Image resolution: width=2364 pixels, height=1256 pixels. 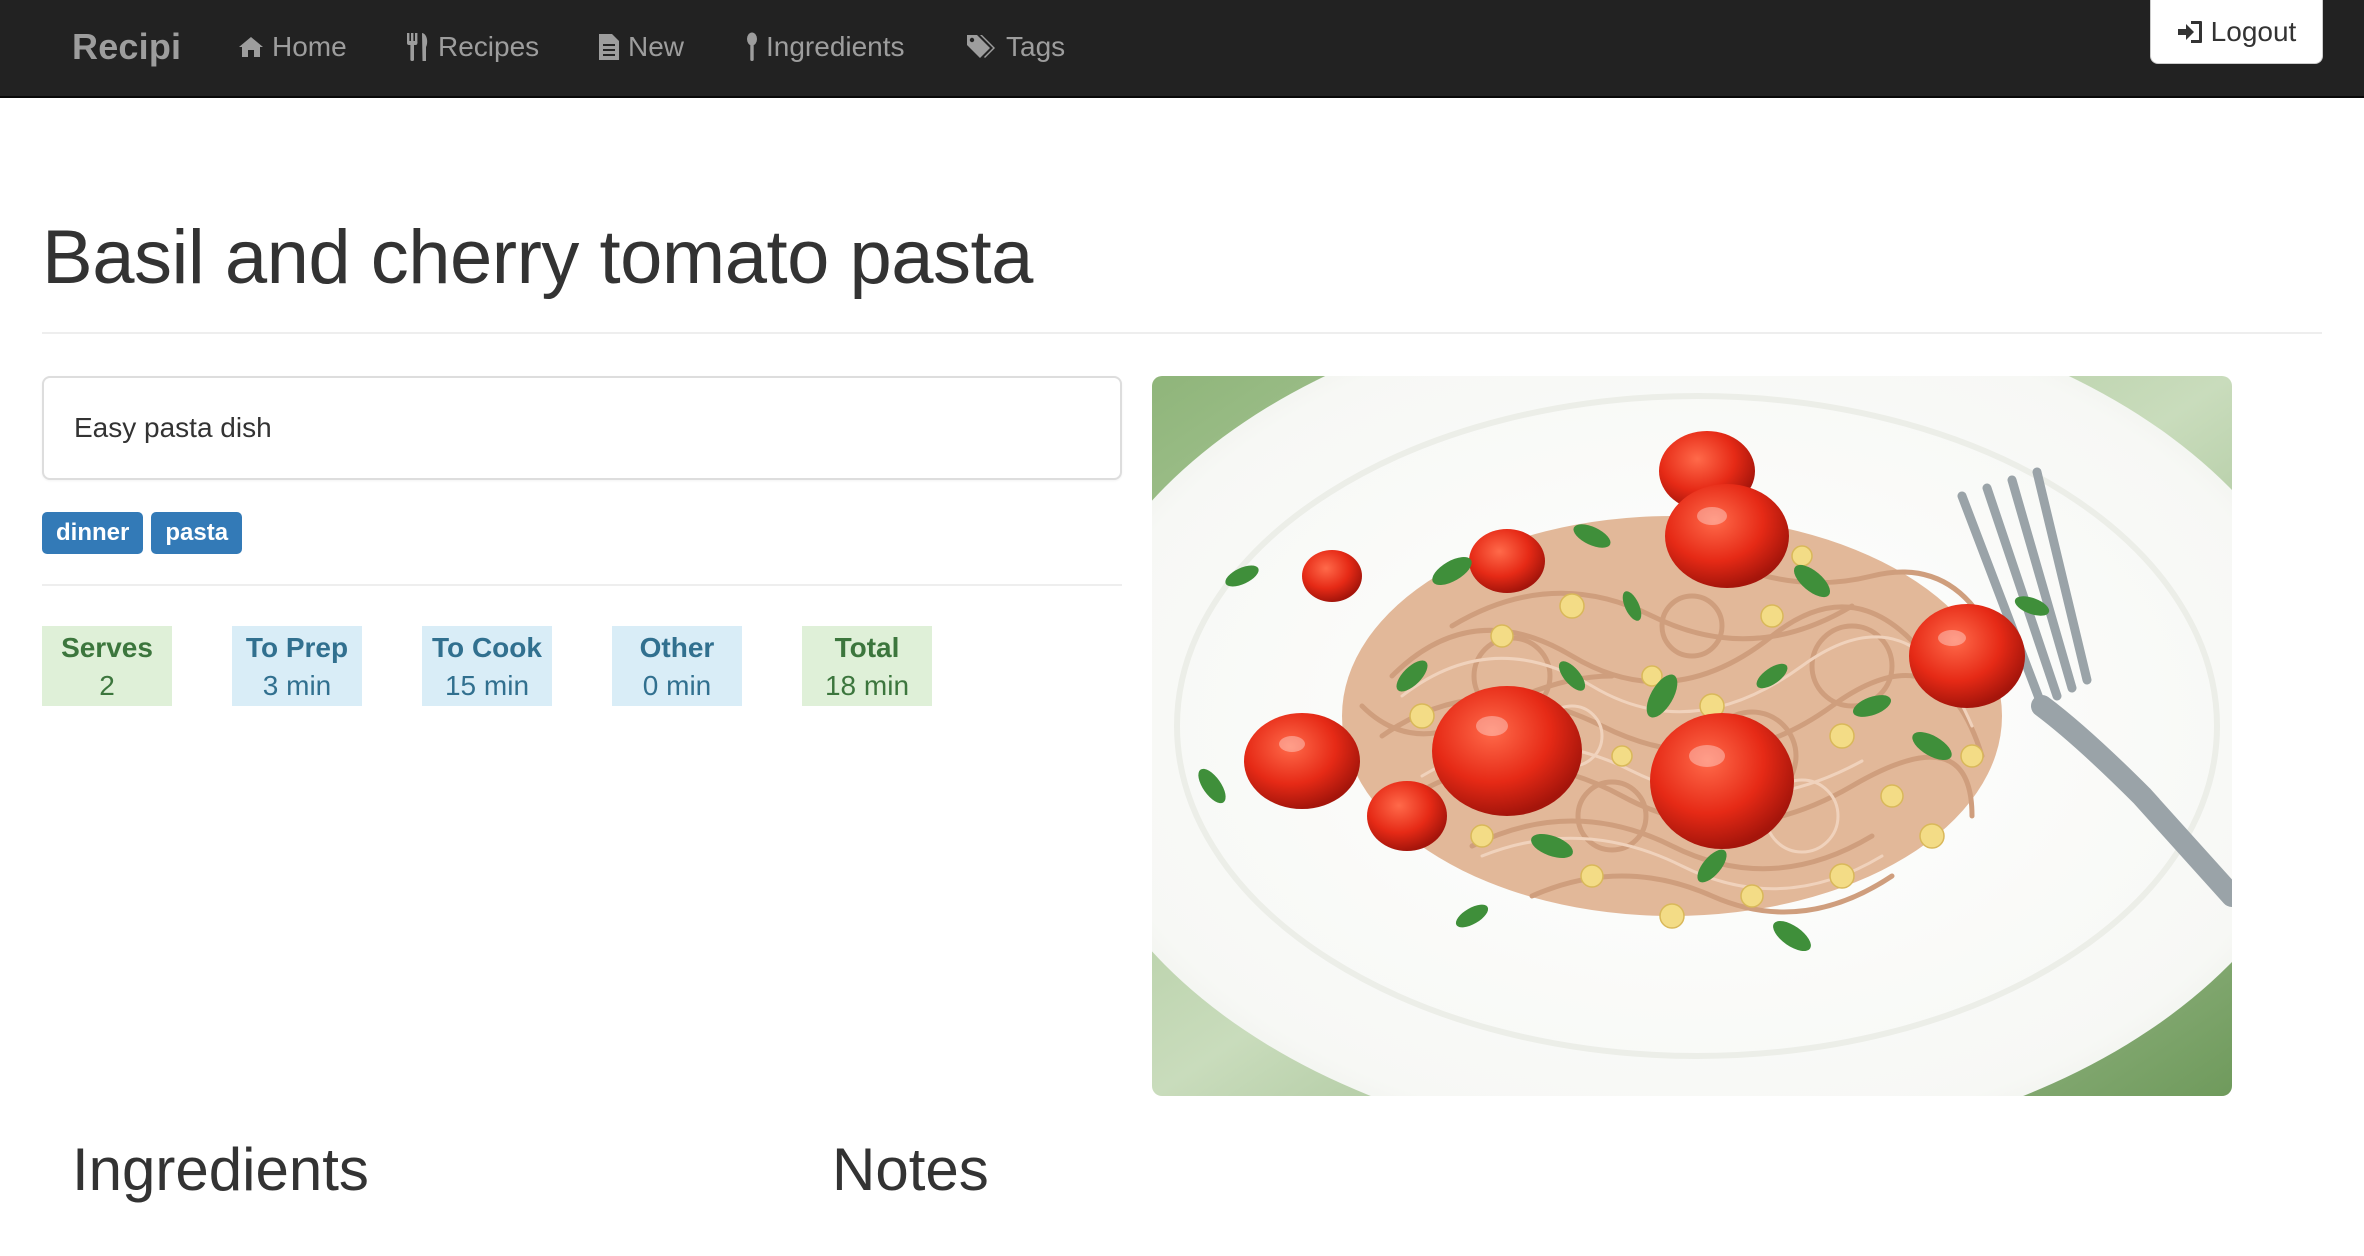 What do you see at coordinates (2189, 31) in the screenshot?
I see `log-in-icon` at bounding box center [2189, 31].